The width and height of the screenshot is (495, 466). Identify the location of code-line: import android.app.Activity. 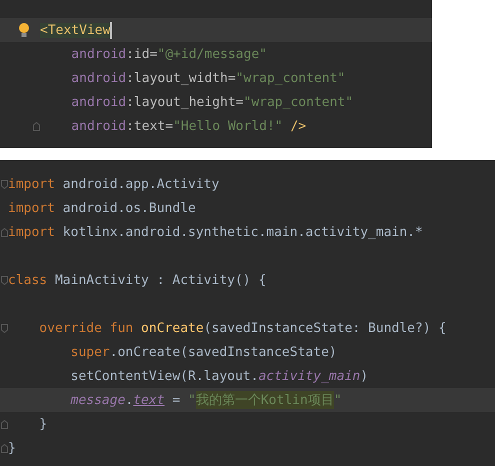
(114, 184).